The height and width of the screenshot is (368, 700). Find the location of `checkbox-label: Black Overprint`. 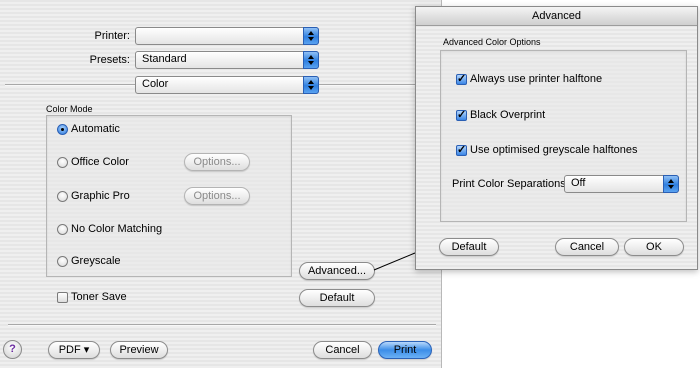

checkbox-label: Black Overprint is located at coordinates (508, 115).